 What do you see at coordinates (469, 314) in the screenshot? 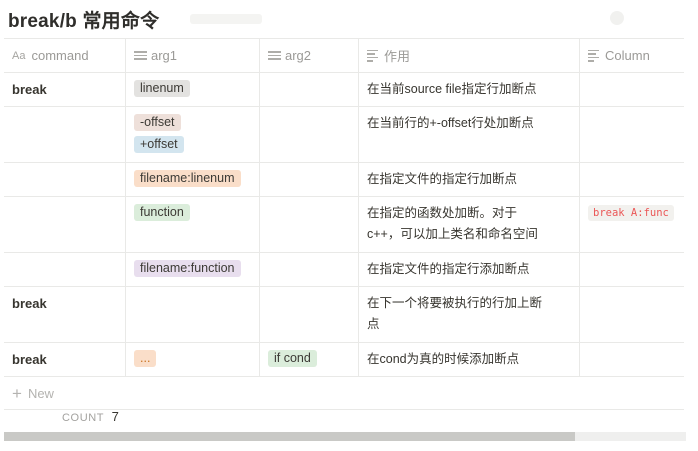
I see `desc-cell: 在下一个将要被执行的行加上断 点` at bounding box center [469, 314].